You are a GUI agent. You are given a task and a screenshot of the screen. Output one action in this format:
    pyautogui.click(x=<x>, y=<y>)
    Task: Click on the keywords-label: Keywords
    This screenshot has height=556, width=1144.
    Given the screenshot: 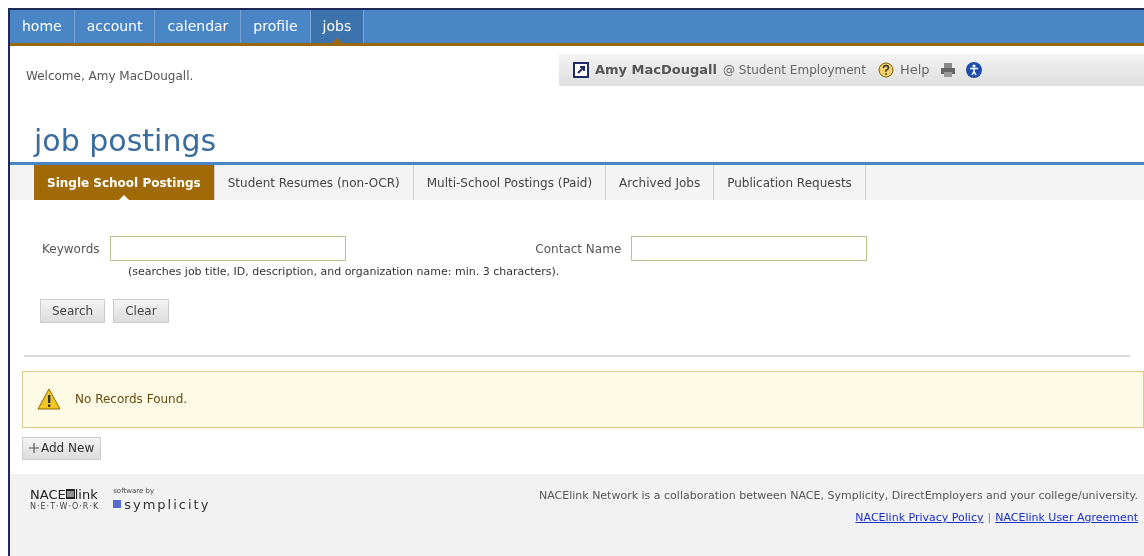 What is the action you would take?
    pyautogui.click(x=71, y=249)
    